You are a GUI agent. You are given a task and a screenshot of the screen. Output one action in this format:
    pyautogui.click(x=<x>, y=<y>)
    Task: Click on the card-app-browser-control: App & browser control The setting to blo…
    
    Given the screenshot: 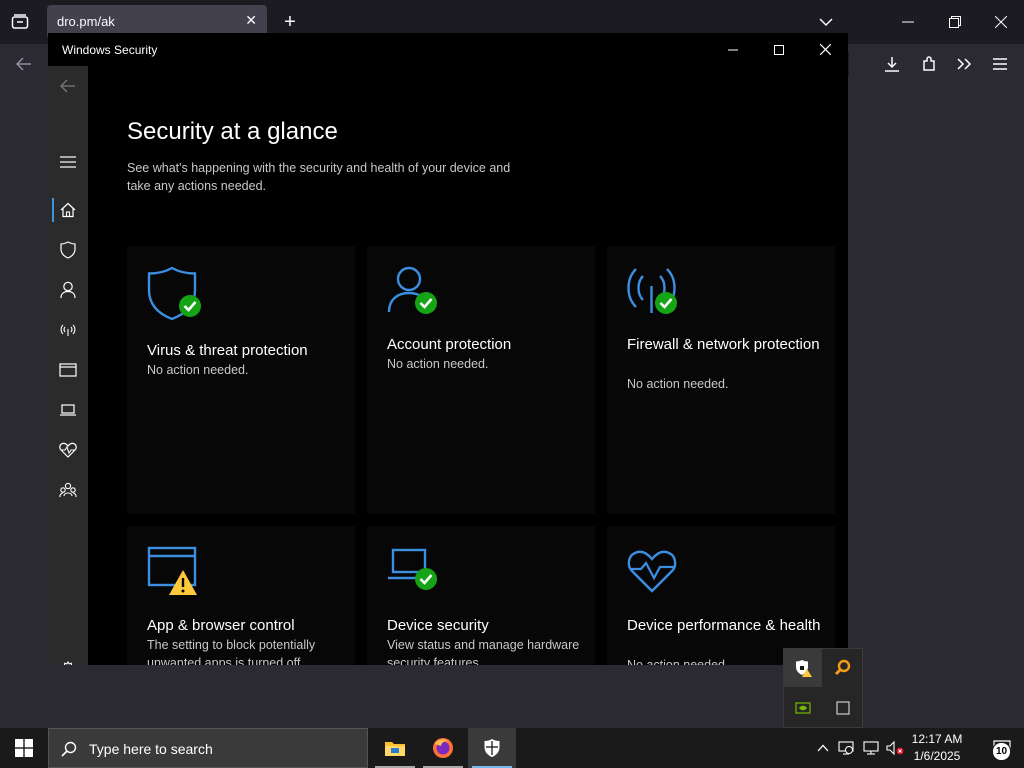 What is the action you would take?
    pyautogui.click(x=241, y=595)
    